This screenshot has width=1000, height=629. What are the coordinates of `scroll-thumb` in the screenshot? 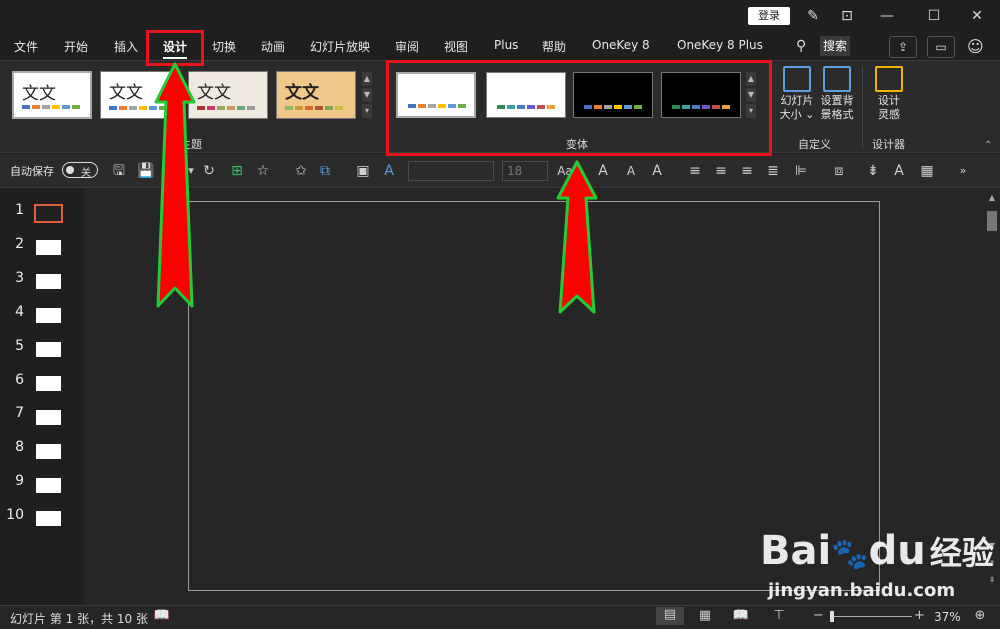 It's located at (992, 221).